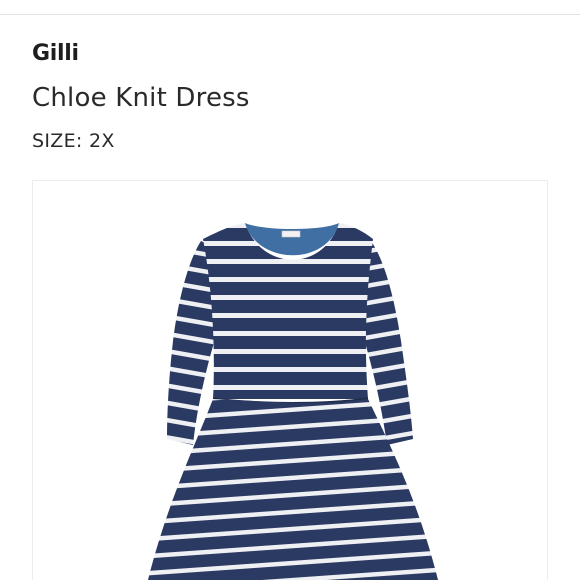  Describe the element at coordinates (101, 141) in the screenshot. I see `size-value: 2X` at that location.